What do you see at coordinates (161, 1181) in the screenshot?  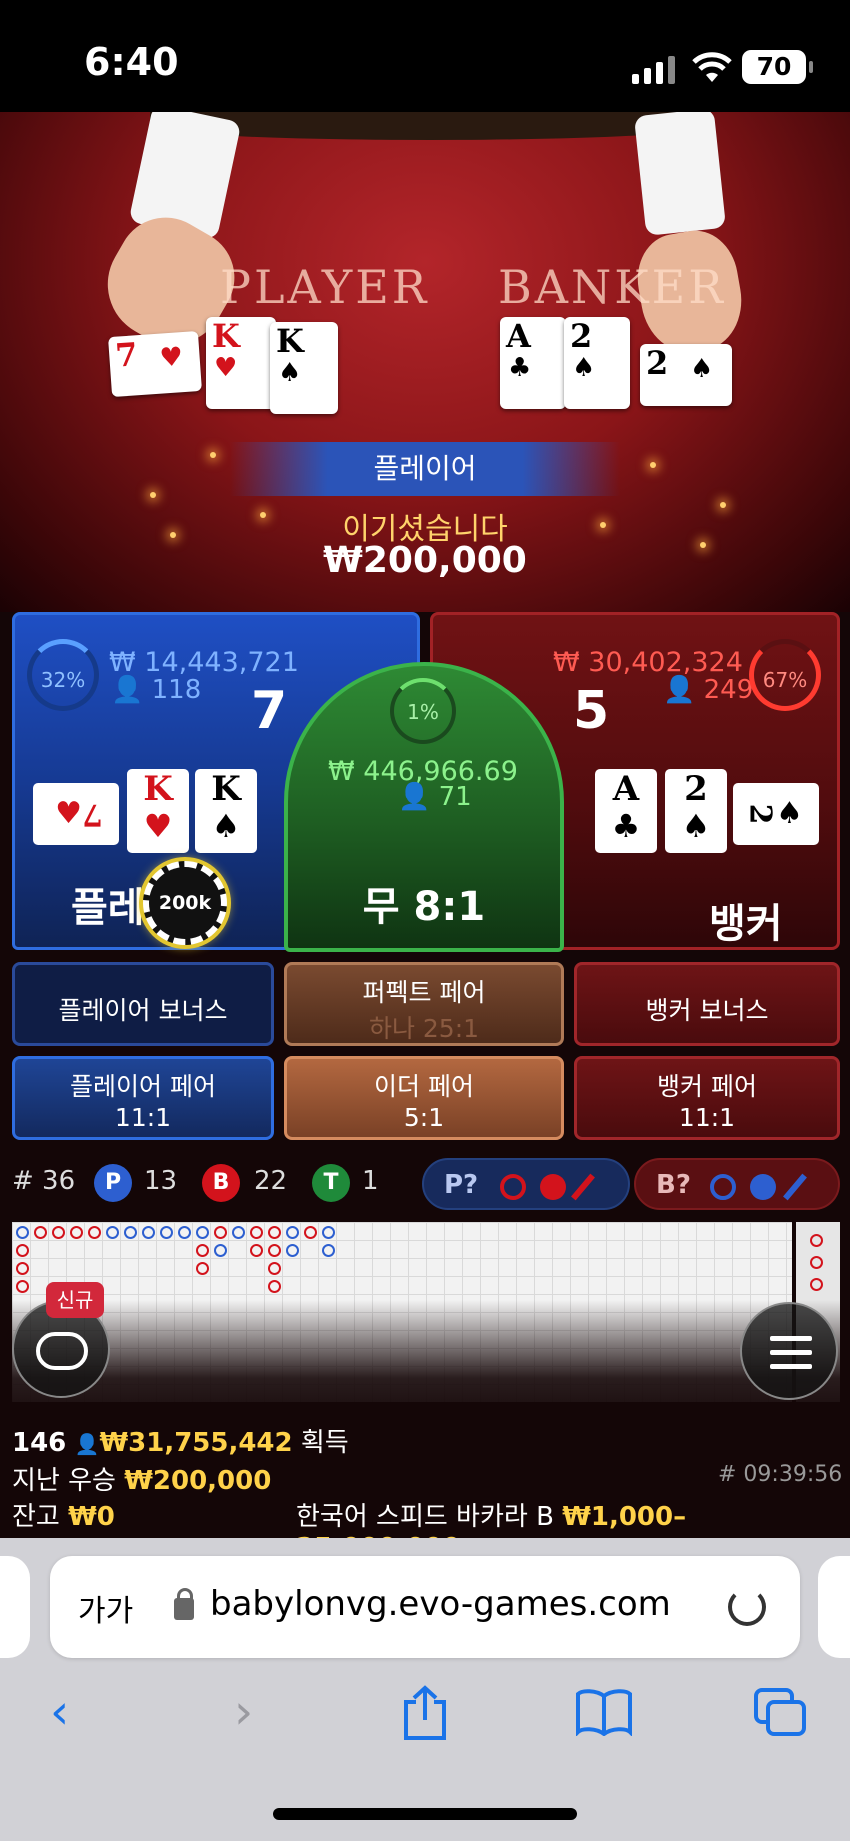 I see `player-wins-count: 13` at bounding box center [161, 1181].